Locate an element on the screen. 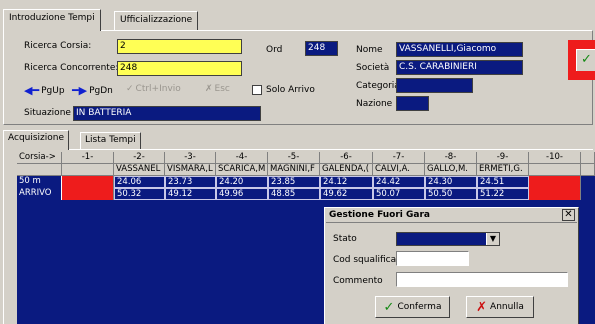  categoria-label: Categoria is located at coordinates (378, 86).